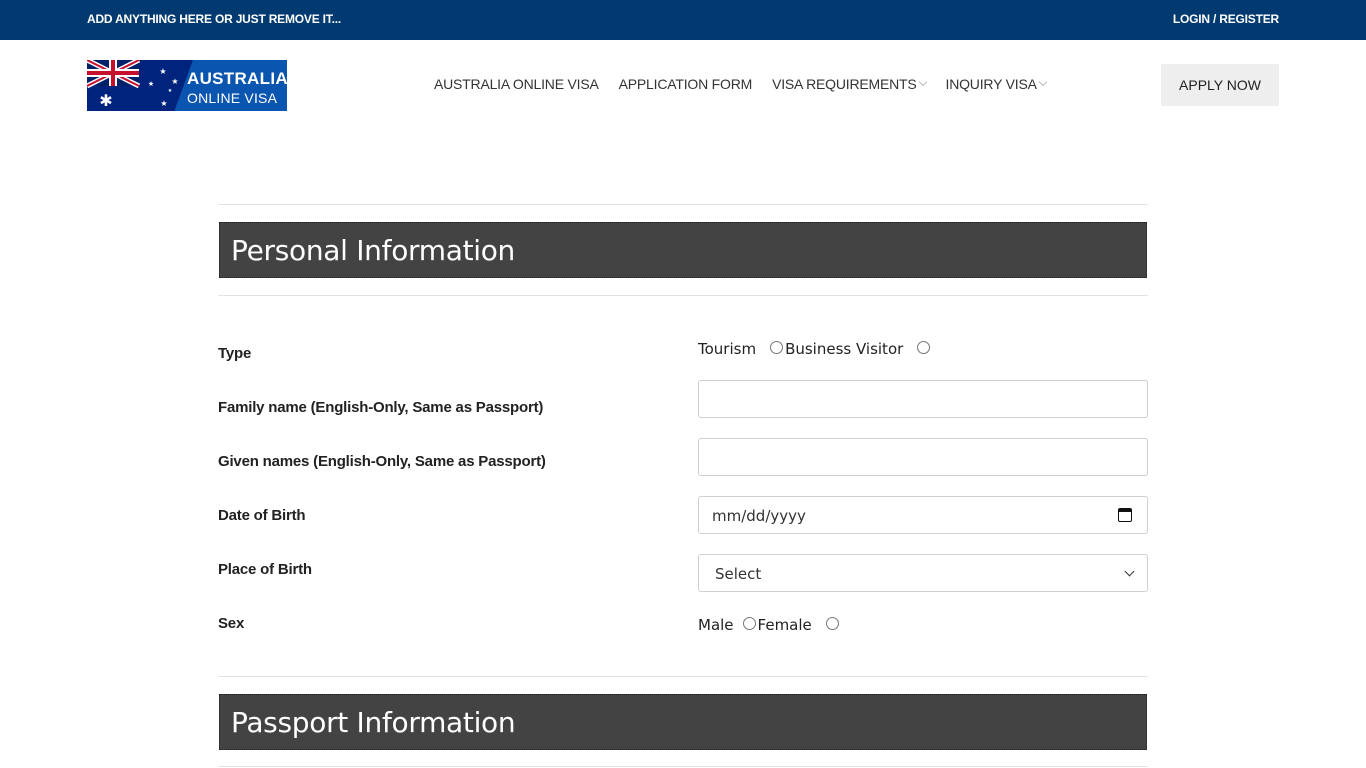  I want to click on nav-visa-requirements: VISA REQUIREMENTS, so click(849, 84).